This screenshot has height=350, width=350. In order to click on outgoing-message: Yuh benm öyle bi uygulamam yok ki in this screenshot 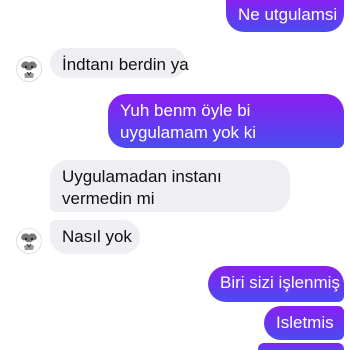, I will do `click(226, 121)`.